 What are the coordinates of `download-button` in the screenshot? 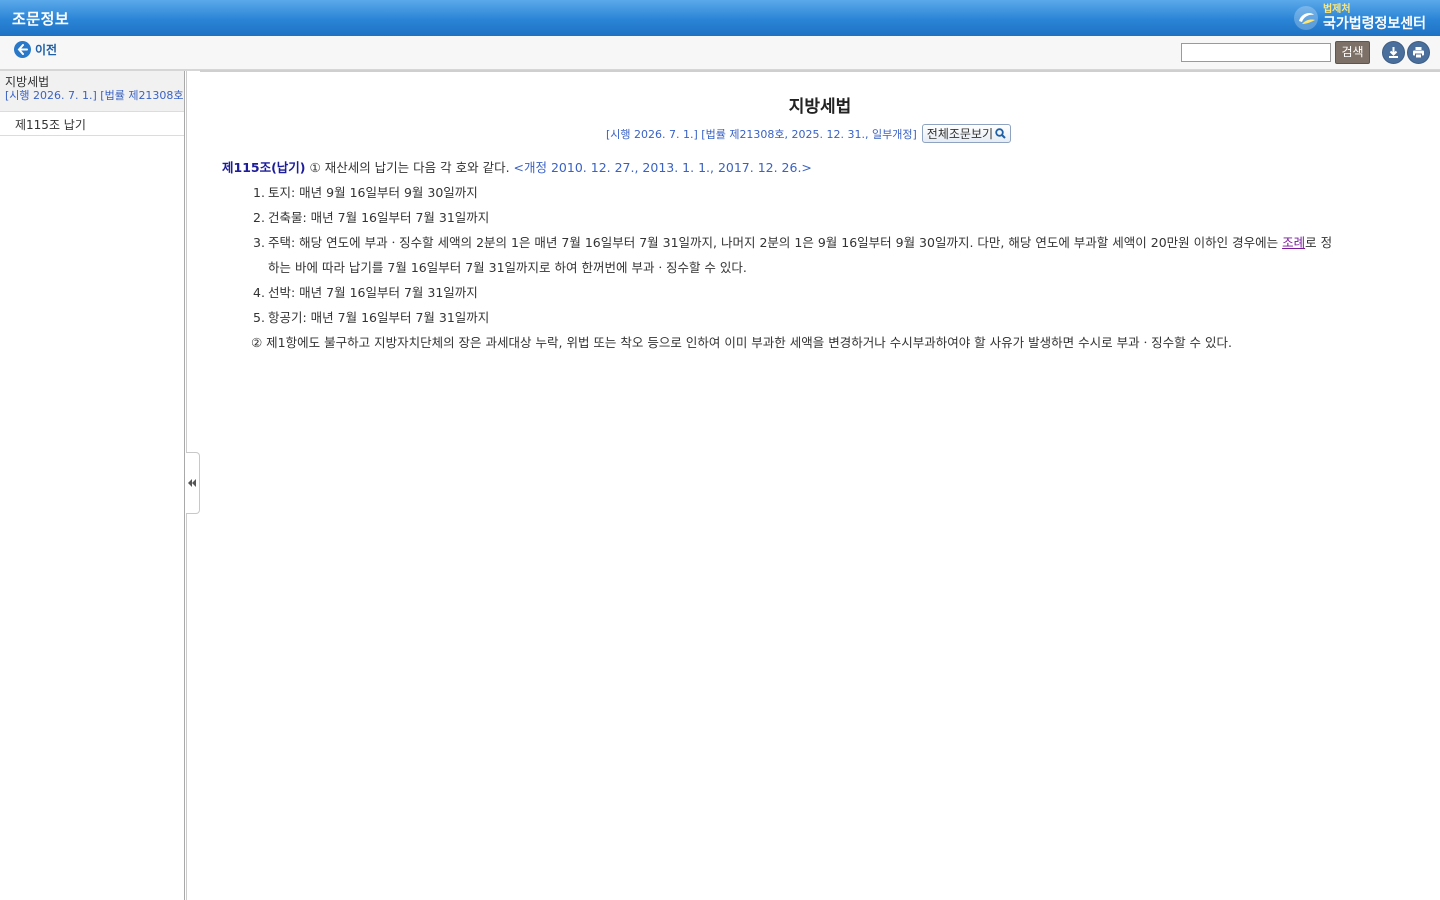 It's located at (1393, 52).